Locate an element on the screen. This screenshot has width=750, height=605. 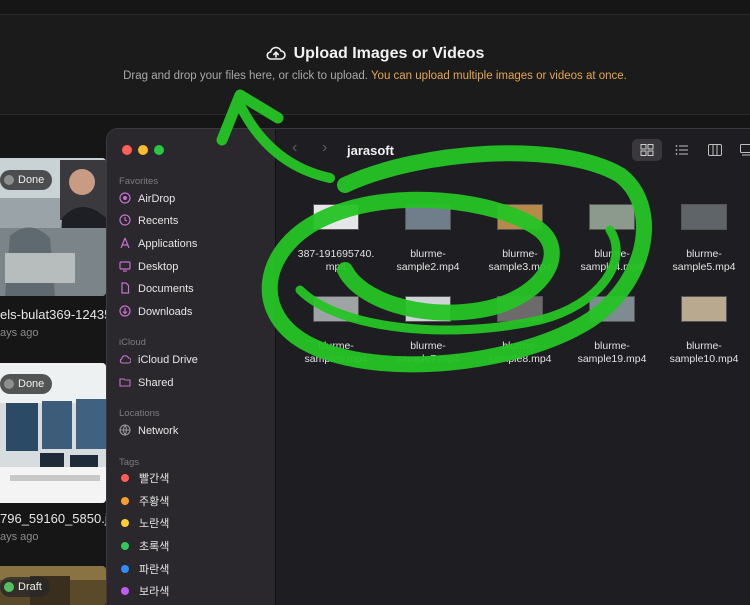
file-name: blurme-sample8.mp4 is located at coordinates (520, 353).